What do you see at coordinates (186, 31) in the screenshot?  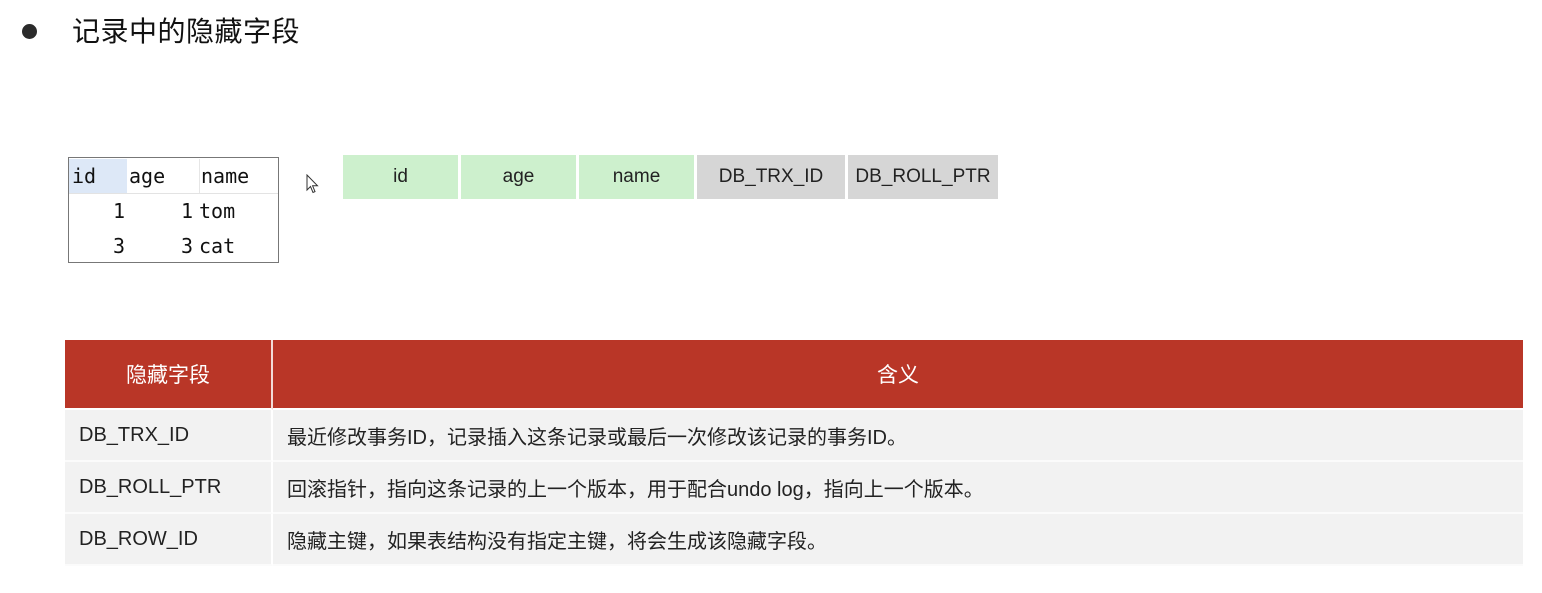 I see `section-heading: 记录中的隐藏字段` at bounding box center [186, 31].